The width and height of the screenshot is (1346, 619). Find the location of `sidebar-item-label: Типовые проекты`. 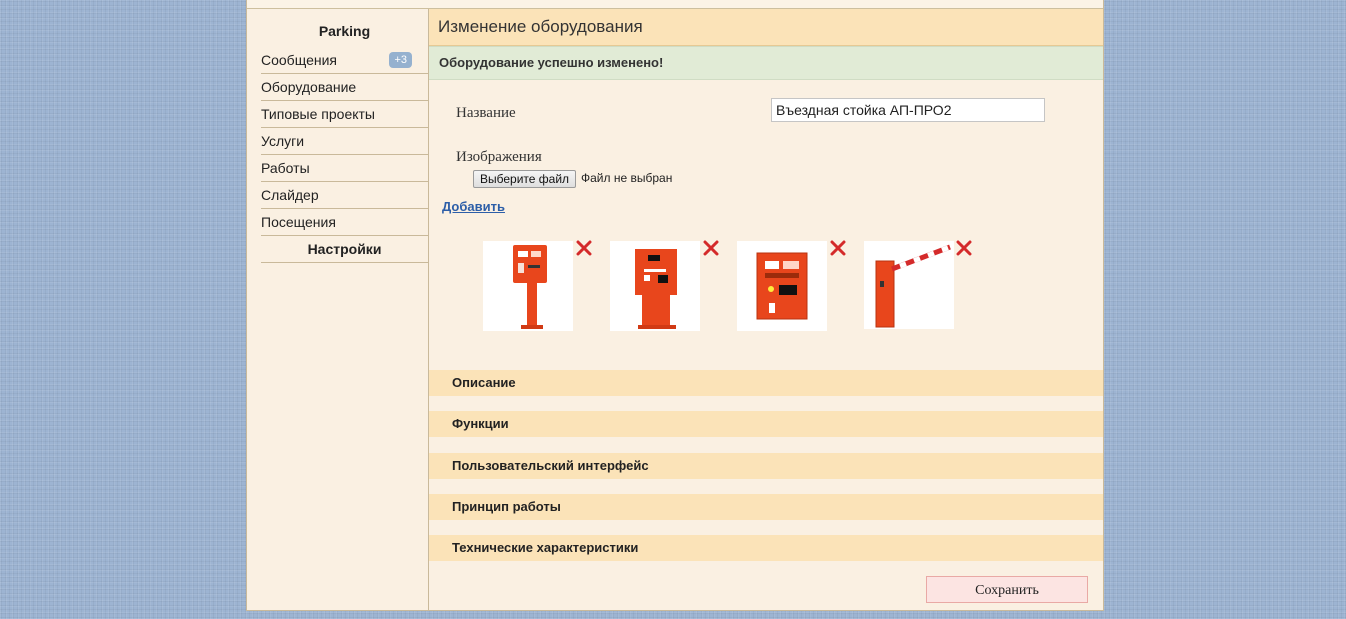

sidebar-item-label: Типовые проекты is located at coordinates (318, 114).